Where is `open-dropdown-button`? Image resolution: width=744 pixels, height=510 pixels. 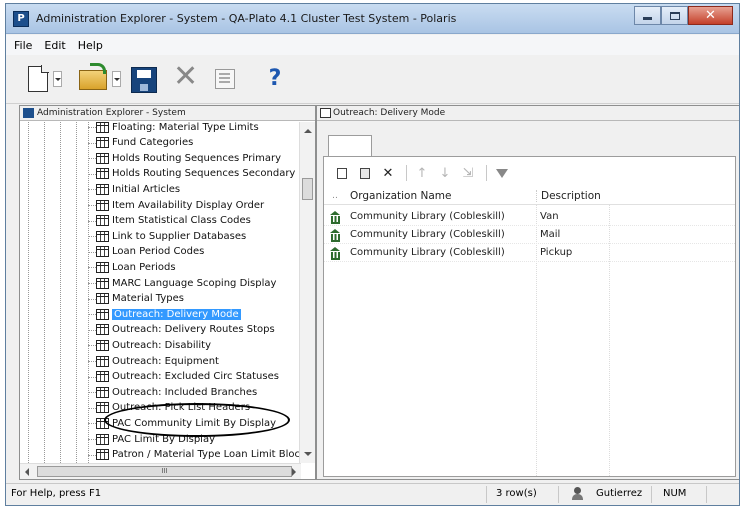
open-dropdown-button is located at coordinates (116, 79).